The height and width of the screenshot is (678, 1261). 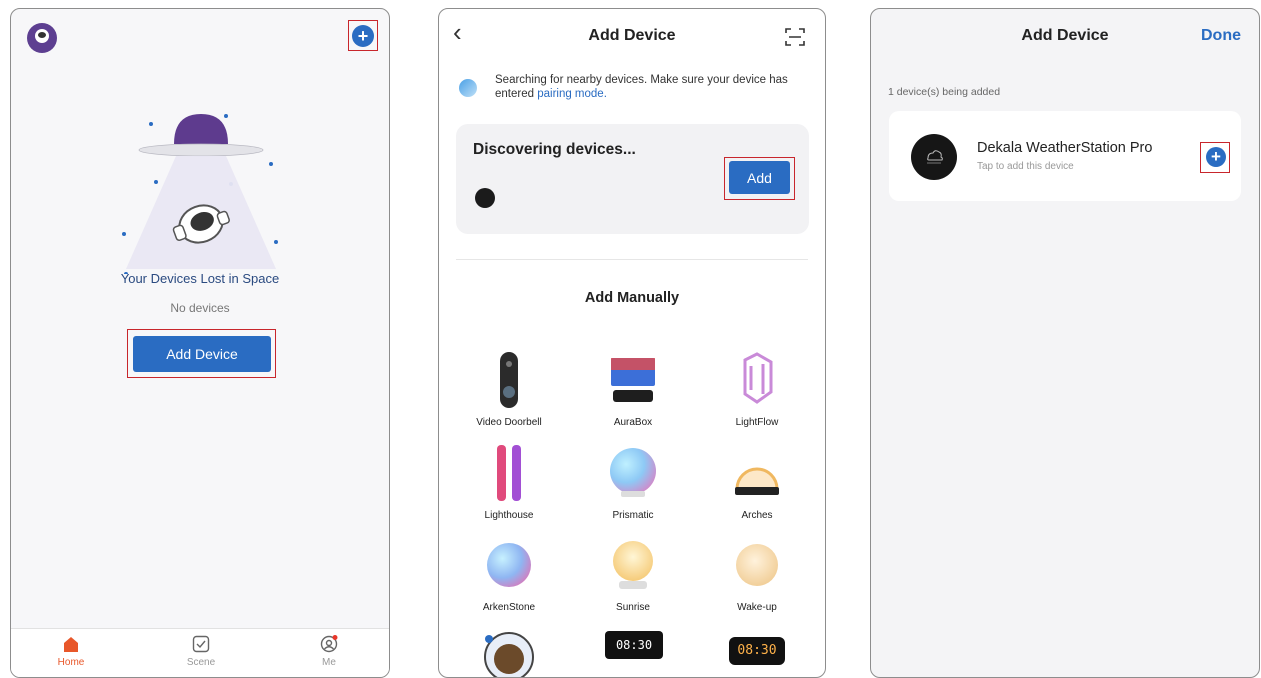 What do you see at coordinates (757, 422) in the screenshot?
I see `device-label: LightFlow` at bounding box center [757, 422].